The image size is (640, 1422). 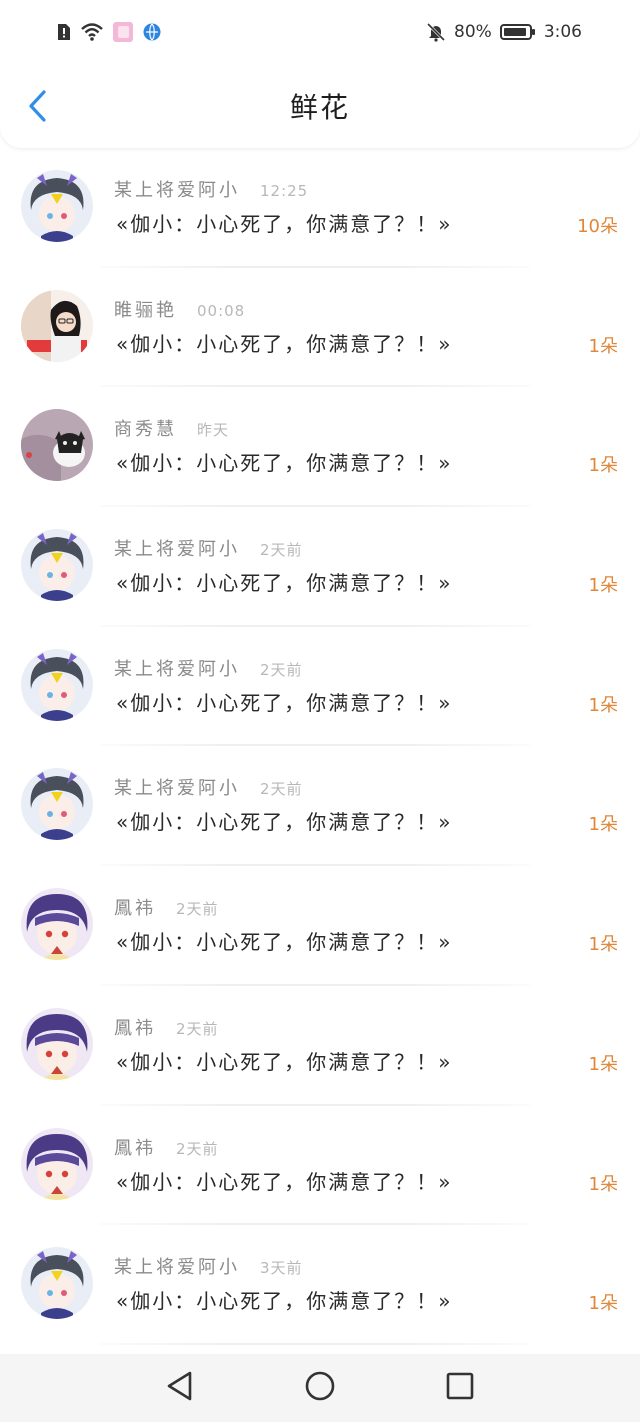 I want to click on flower-count: 10朵, so click(x=597, y=226).